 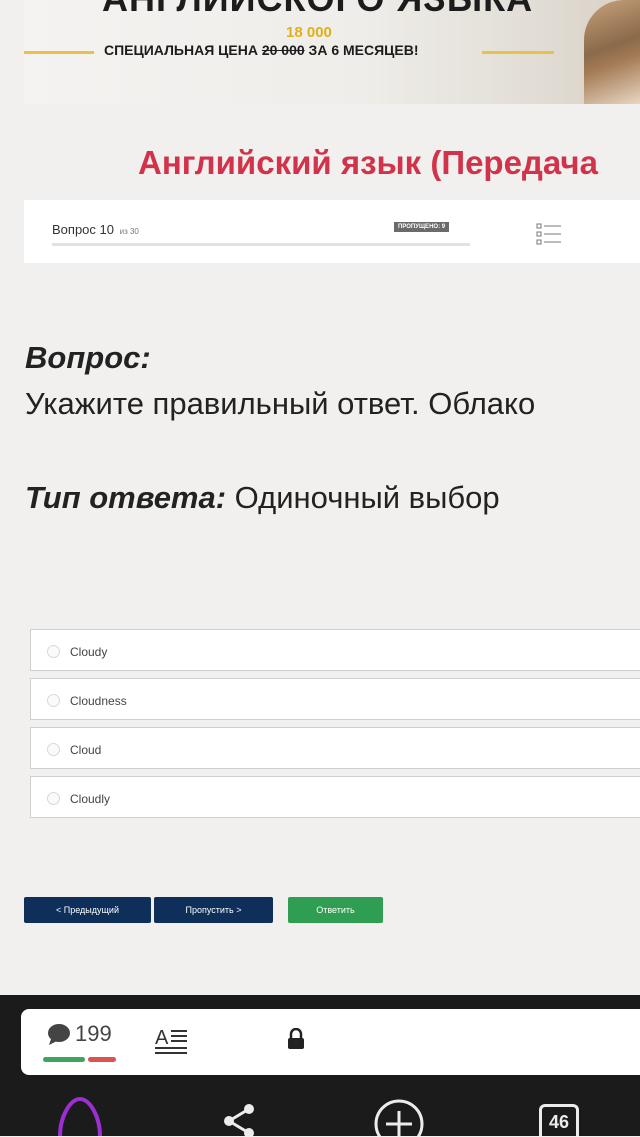 I want to click on question-number: Вопрос 10, so click(x=83, y=229).